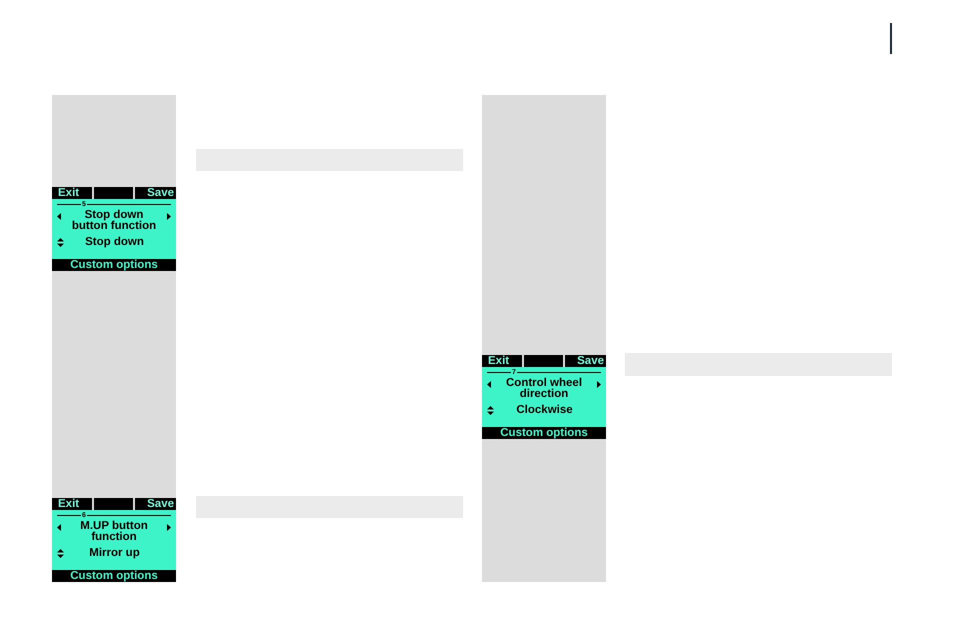 This screenshot has width=954, height=644. I want to click on setting-value: Clockwise, so click(544, 410).